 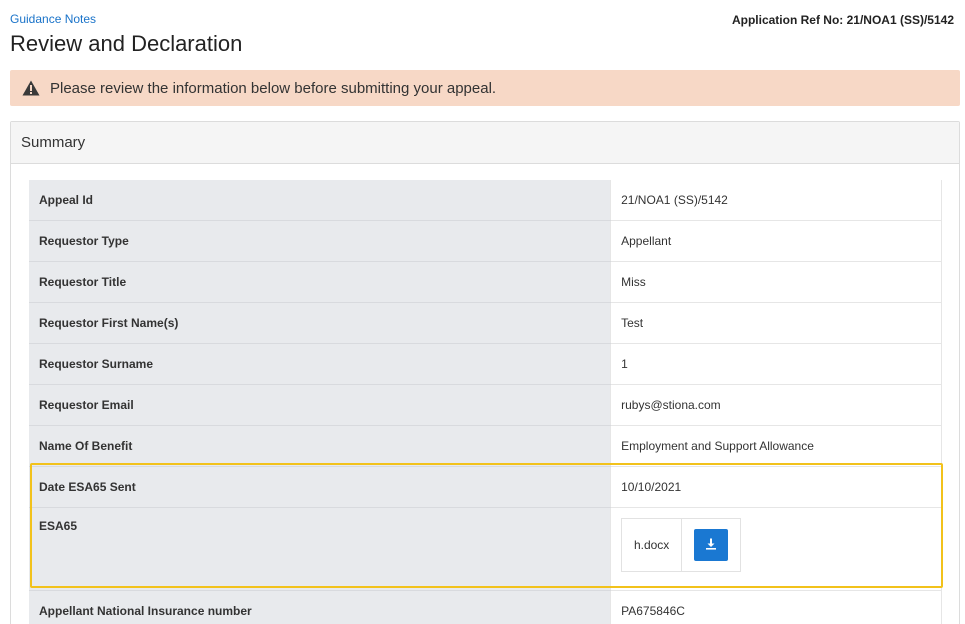 I want to click on row-label: Appellant National Insurance number, so click(x=320, y=607).